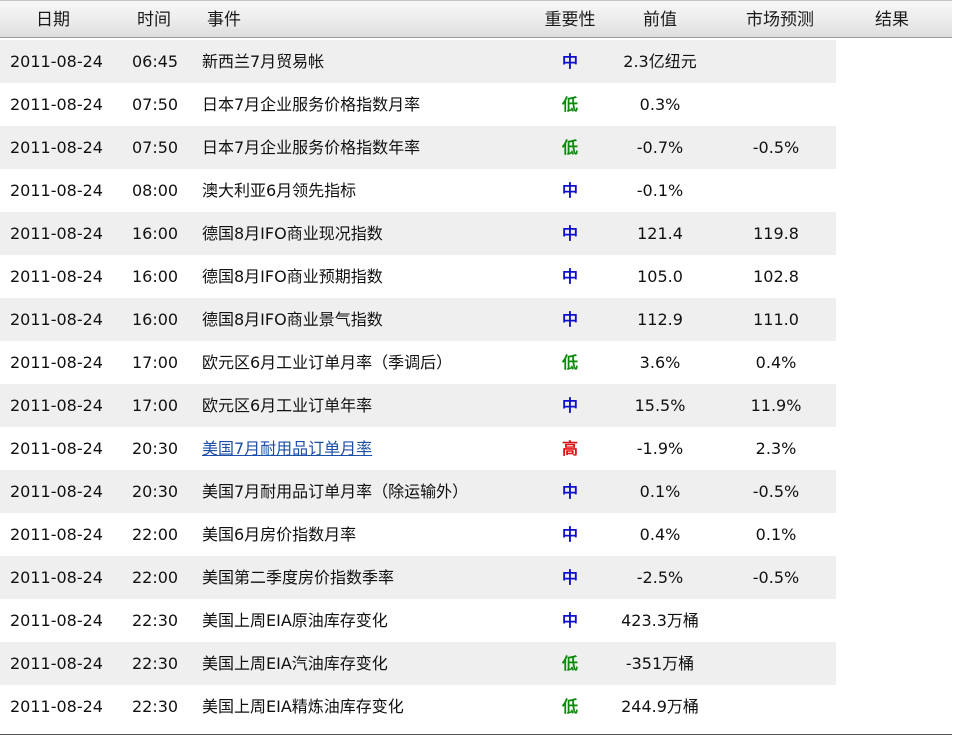  I want to click on time-cell: 20:30, so click(155, 491).